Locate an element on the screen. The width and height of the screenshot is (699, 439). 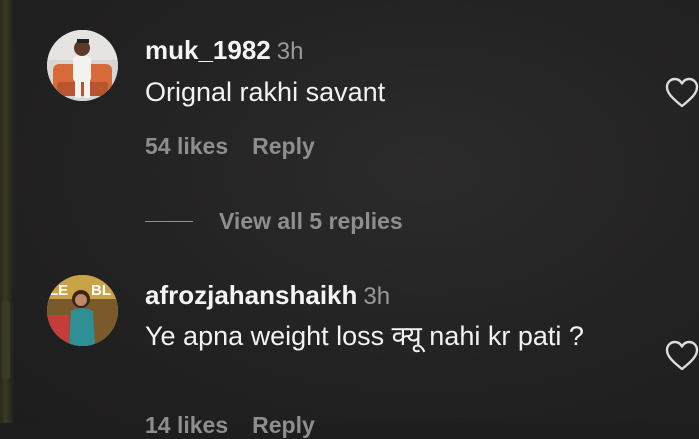
likes-count: 54 likes is located at coordinates (186, 146).